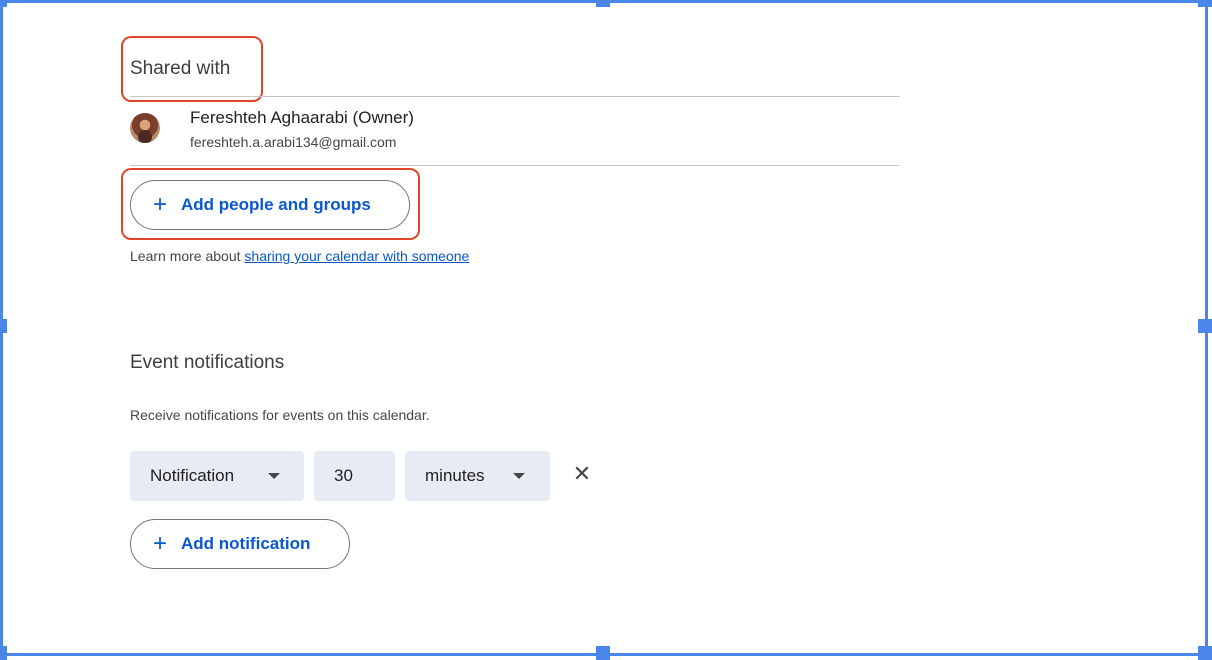 Image resolution: width=1212 pixels, height=660 pixels. What do you see at coordinates (145, 128) in the screenshot?
I see `owner-avatar` at bounding box center [145, 128].